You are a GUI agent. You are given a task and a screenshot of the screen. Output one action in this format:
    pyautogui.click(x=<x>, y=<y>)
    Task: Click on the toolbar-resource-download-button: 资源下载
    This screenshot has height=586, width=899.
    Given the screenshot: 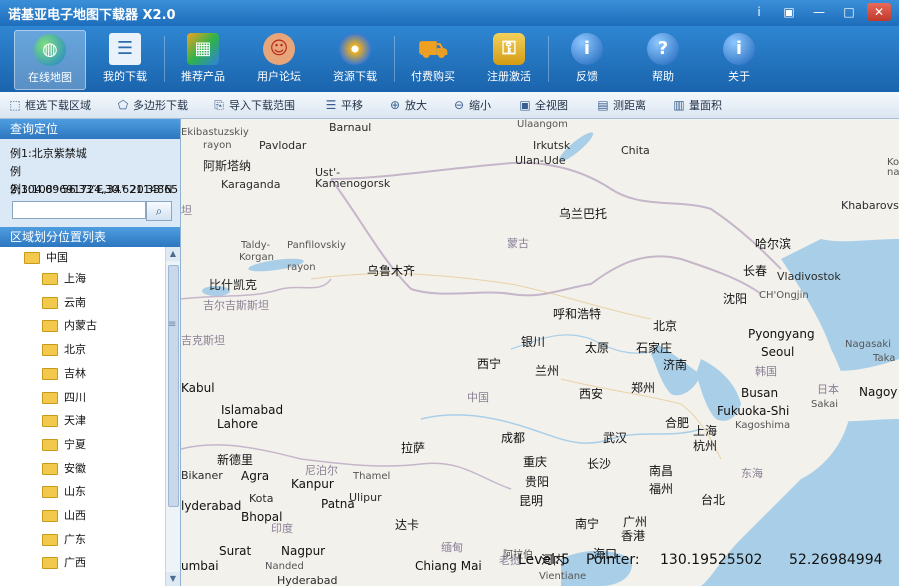 What is the action you would take?
    pyautogui.click(x=355, y=59)
    